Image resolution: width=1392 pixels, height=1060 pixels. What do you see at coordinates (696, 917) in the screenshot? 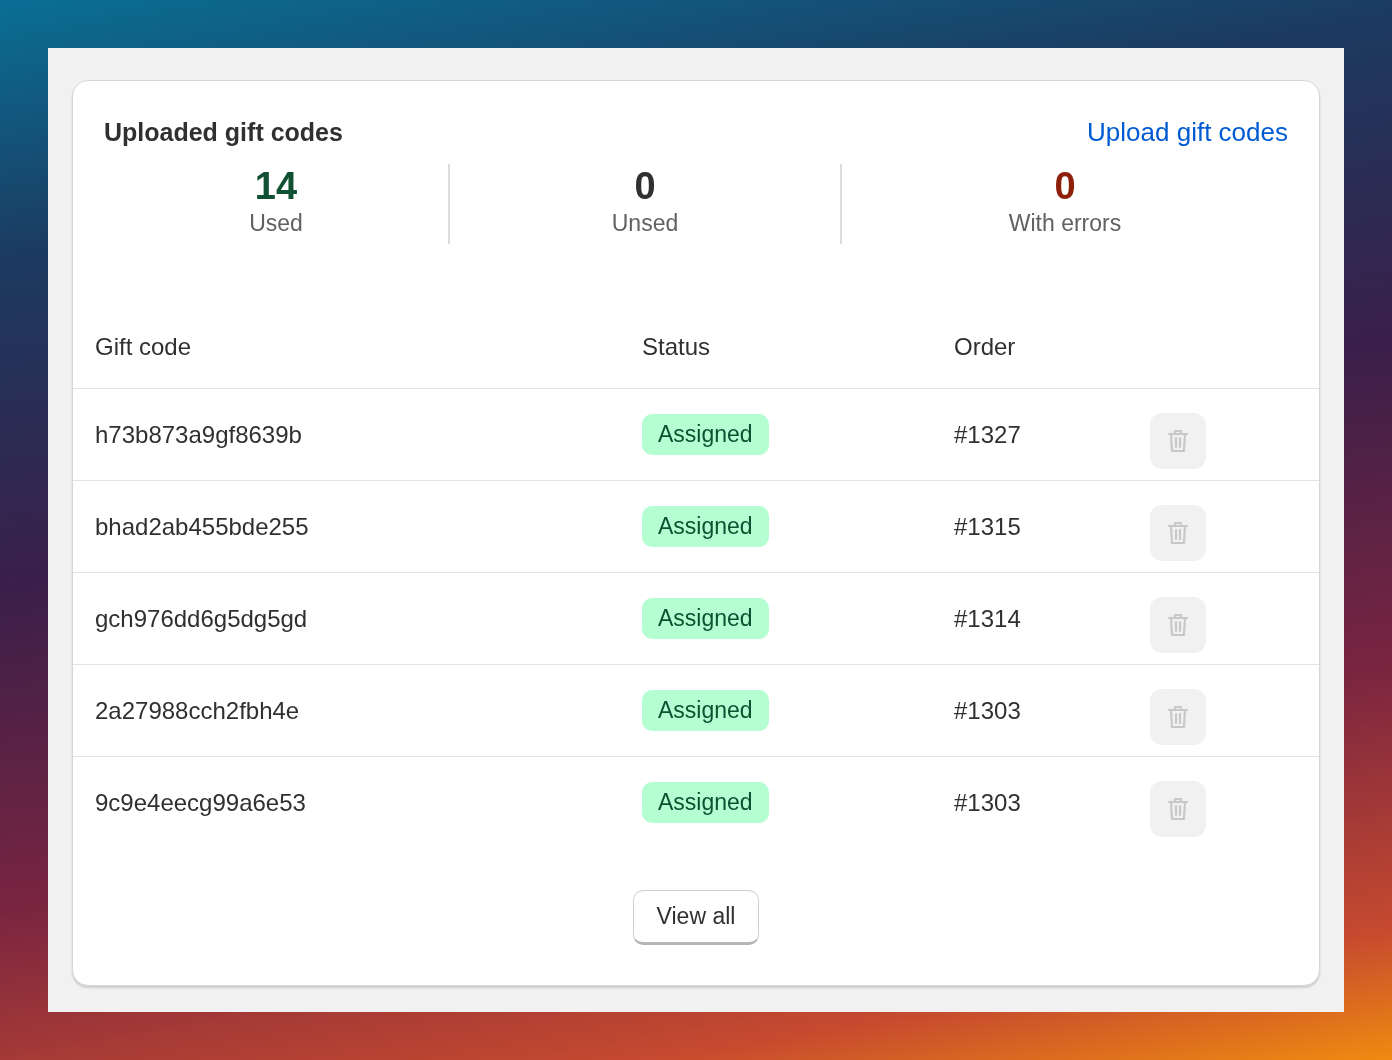
I see `view-all-button: View all` at bounding box center [696, 917].